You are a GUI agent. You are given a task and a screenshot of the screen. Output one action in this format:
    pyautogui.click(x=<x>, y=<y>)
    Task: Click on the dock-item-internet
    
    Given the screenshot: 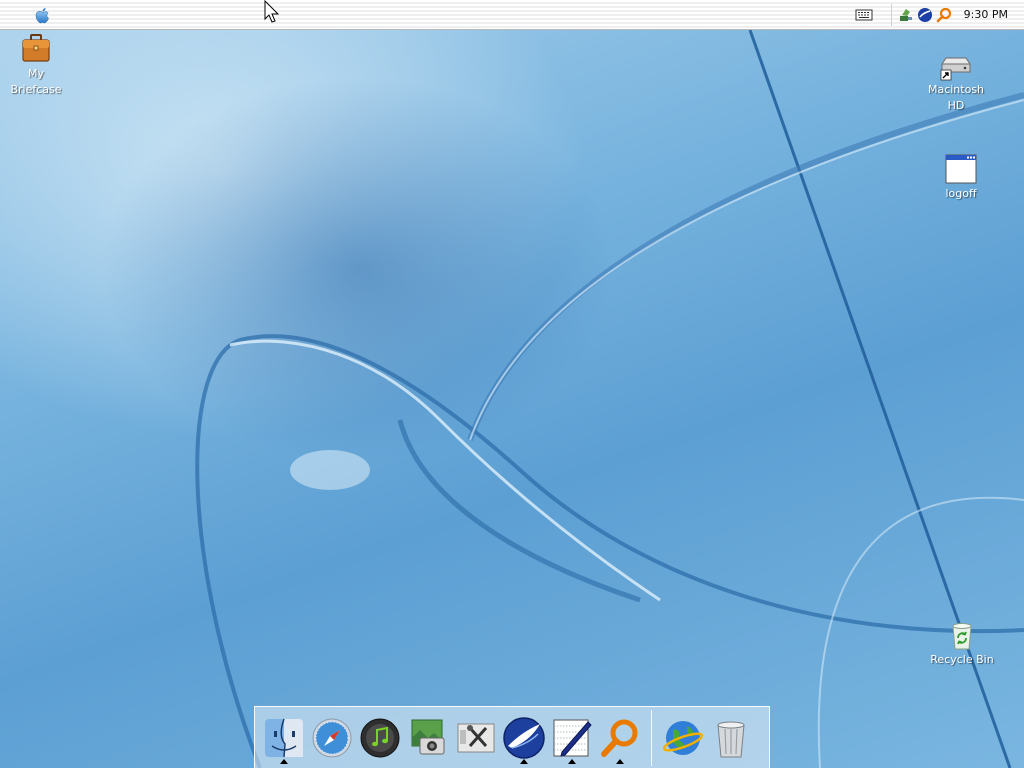 What is the action you would take?
    pyautogui.click(x=683, y=738)
    